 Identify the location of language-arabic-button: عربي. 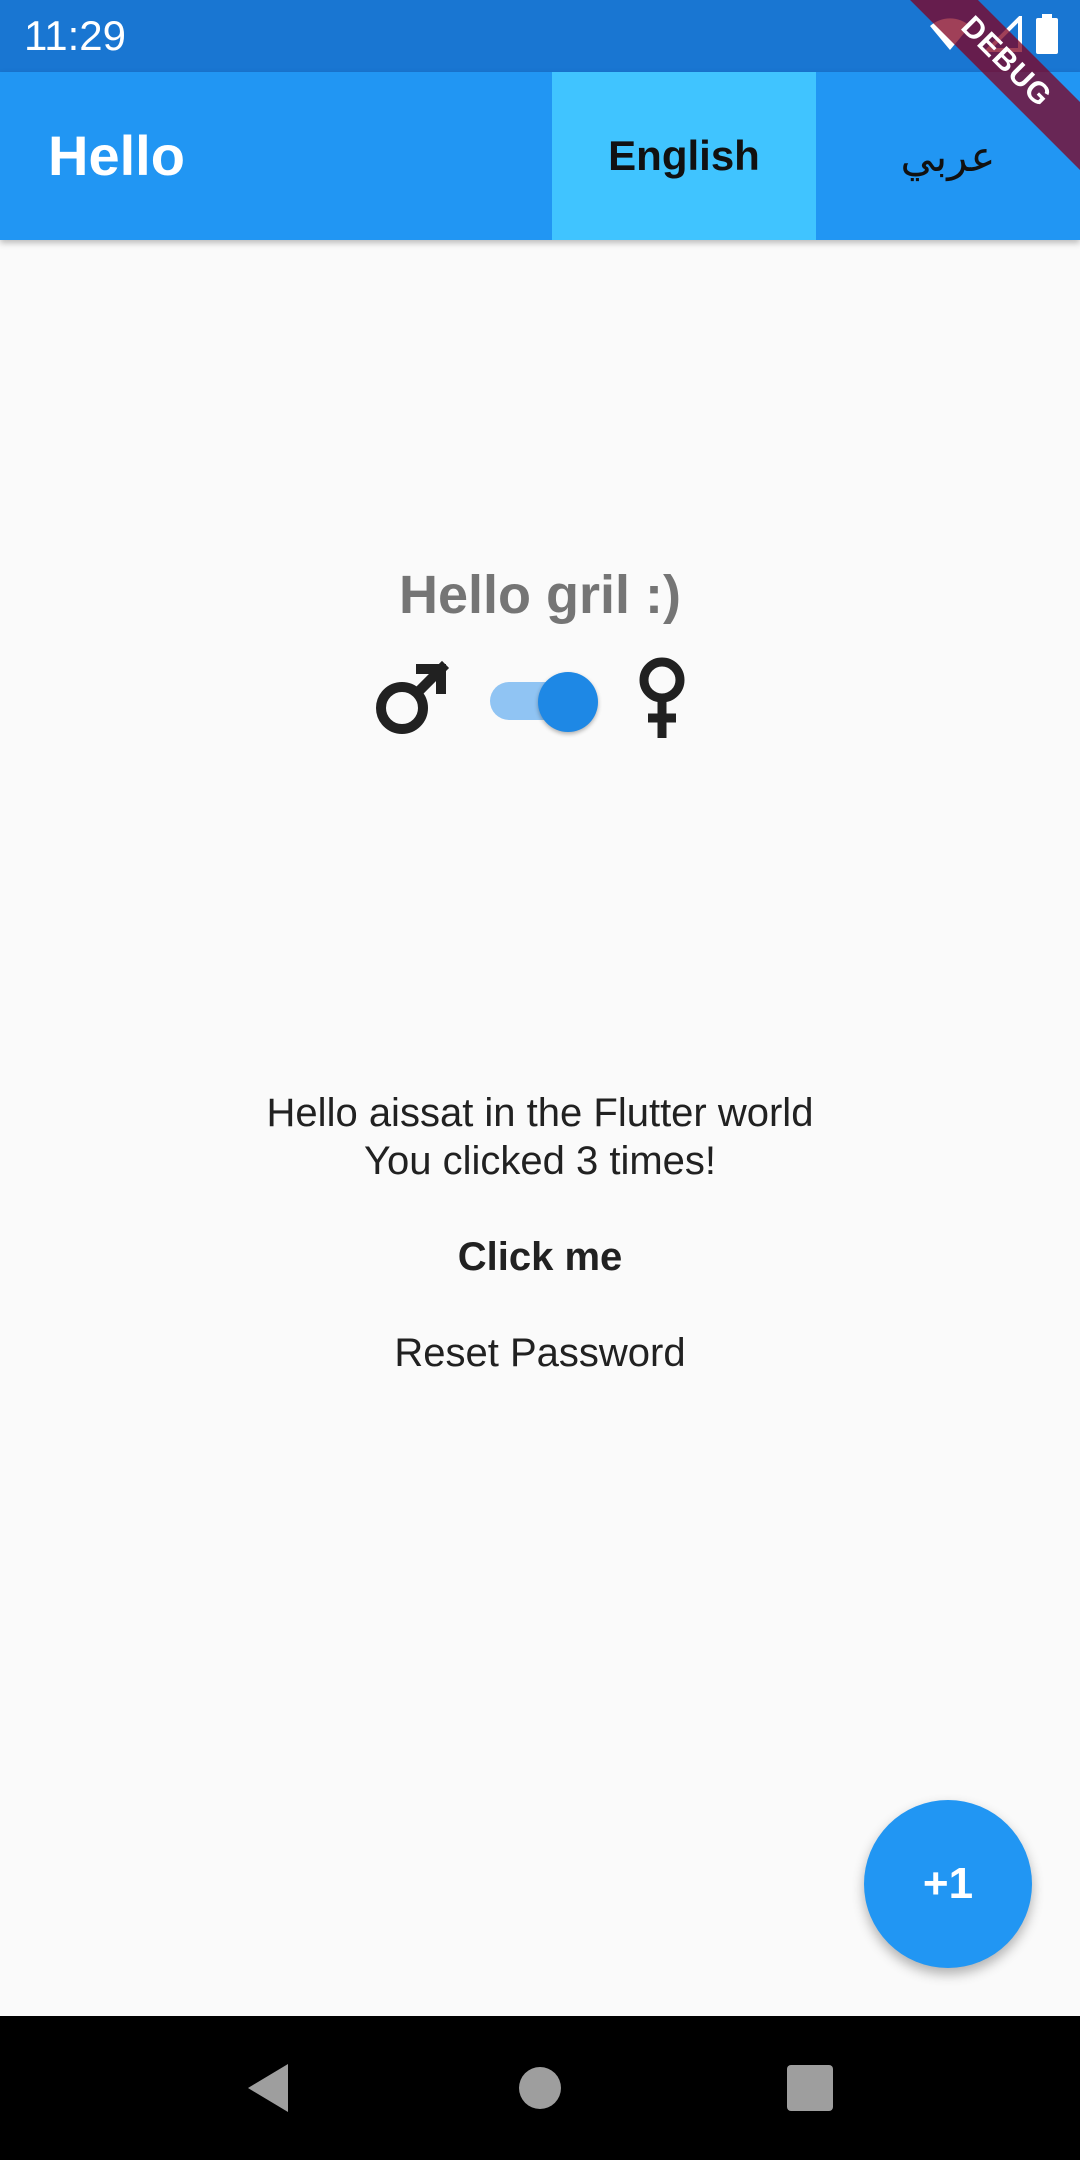
(948, 156).